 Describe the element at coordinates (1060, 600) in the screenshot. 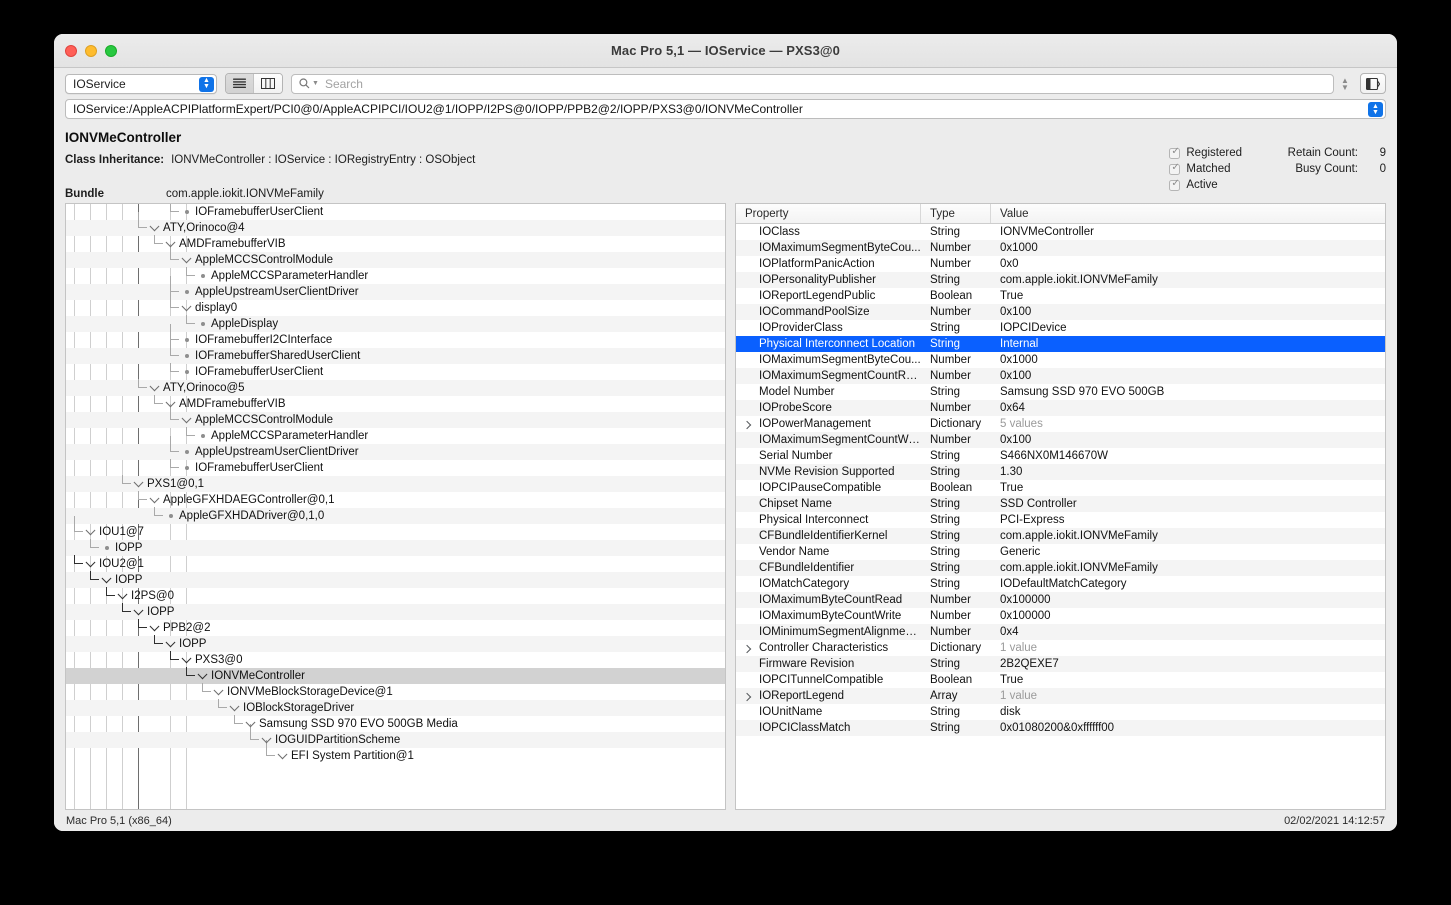

I see `property-row: IOMaximumByteCountRead Number 0x100000` at that location.